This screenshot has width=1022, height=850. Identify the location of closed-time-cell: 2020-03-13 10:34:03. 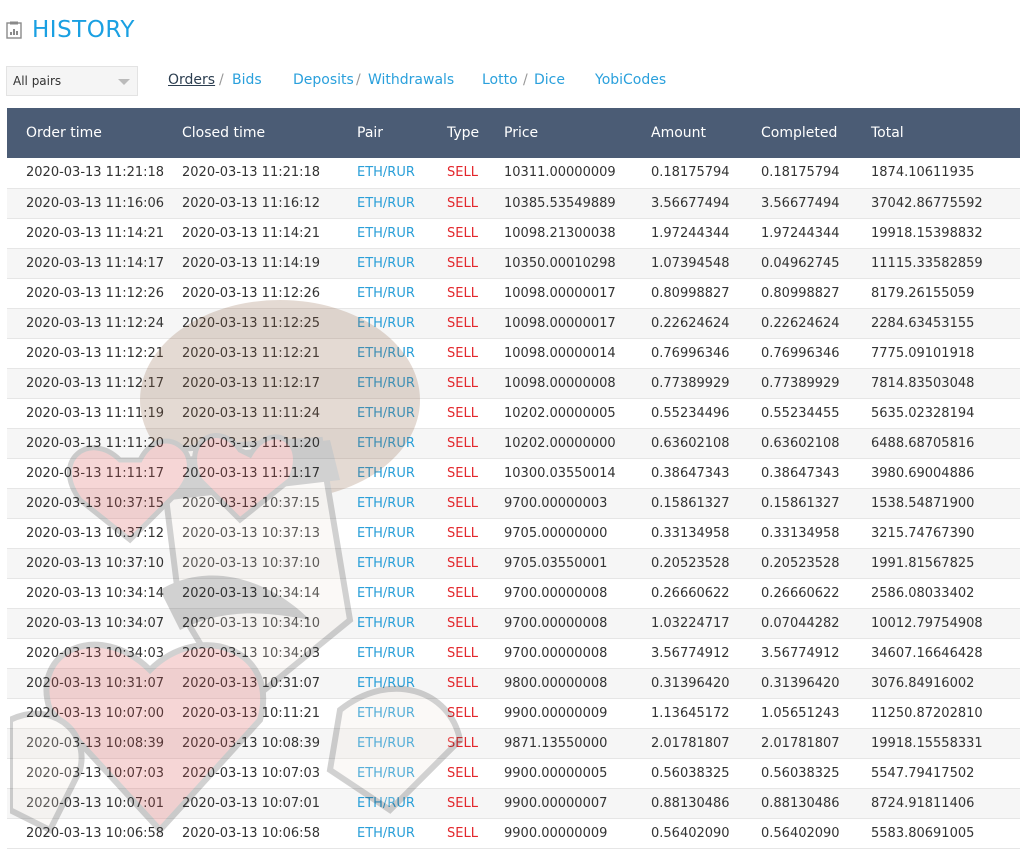
(251, 653).